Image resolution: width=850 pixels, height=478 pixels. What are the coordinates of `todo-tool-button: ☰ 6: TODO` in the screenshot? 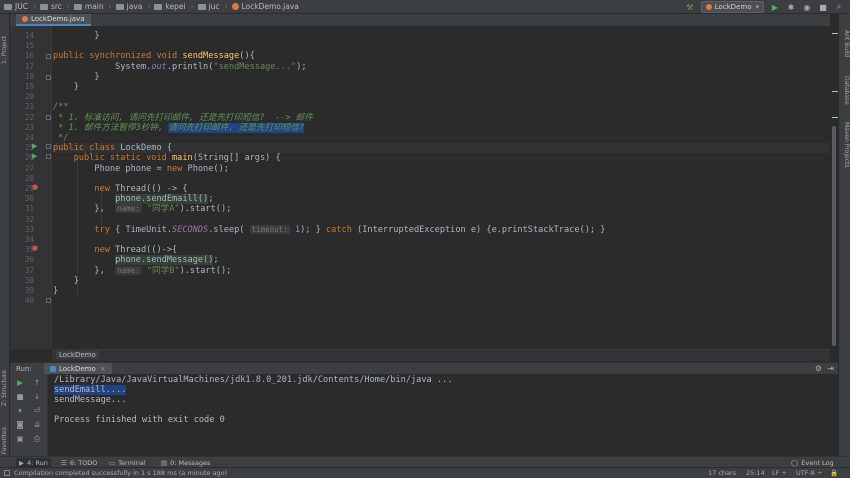 It's located at (79, 462).